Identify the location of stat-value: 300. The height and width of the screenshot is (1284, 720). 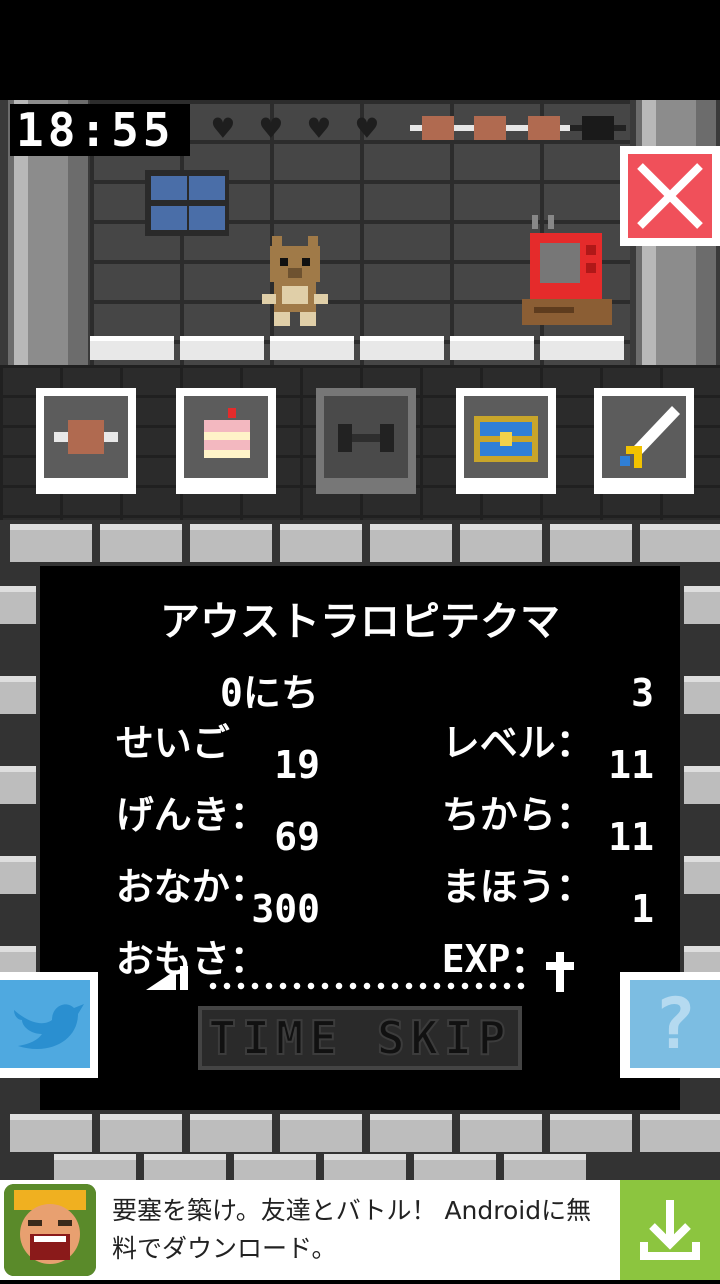
(285, 909).